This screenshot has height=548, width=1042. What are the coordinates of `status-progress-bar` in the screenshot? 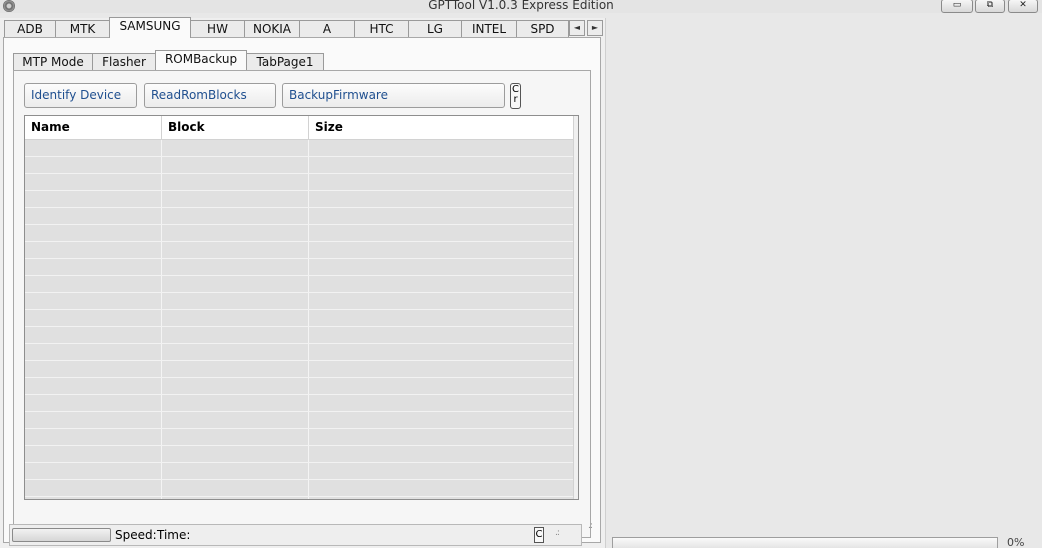 It's located at (61, 535).